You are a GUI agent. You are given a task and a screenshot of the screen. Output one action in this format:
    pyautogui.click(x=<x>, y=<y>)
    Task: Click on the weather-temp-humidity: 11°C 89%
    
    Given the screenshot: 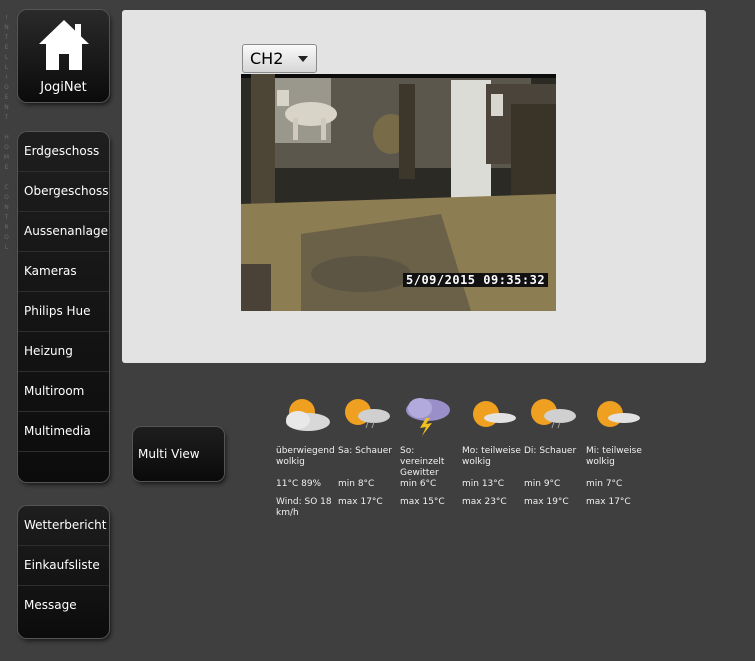 What is the action you would take?
    pyautogui.click(x=299, y=484)
    